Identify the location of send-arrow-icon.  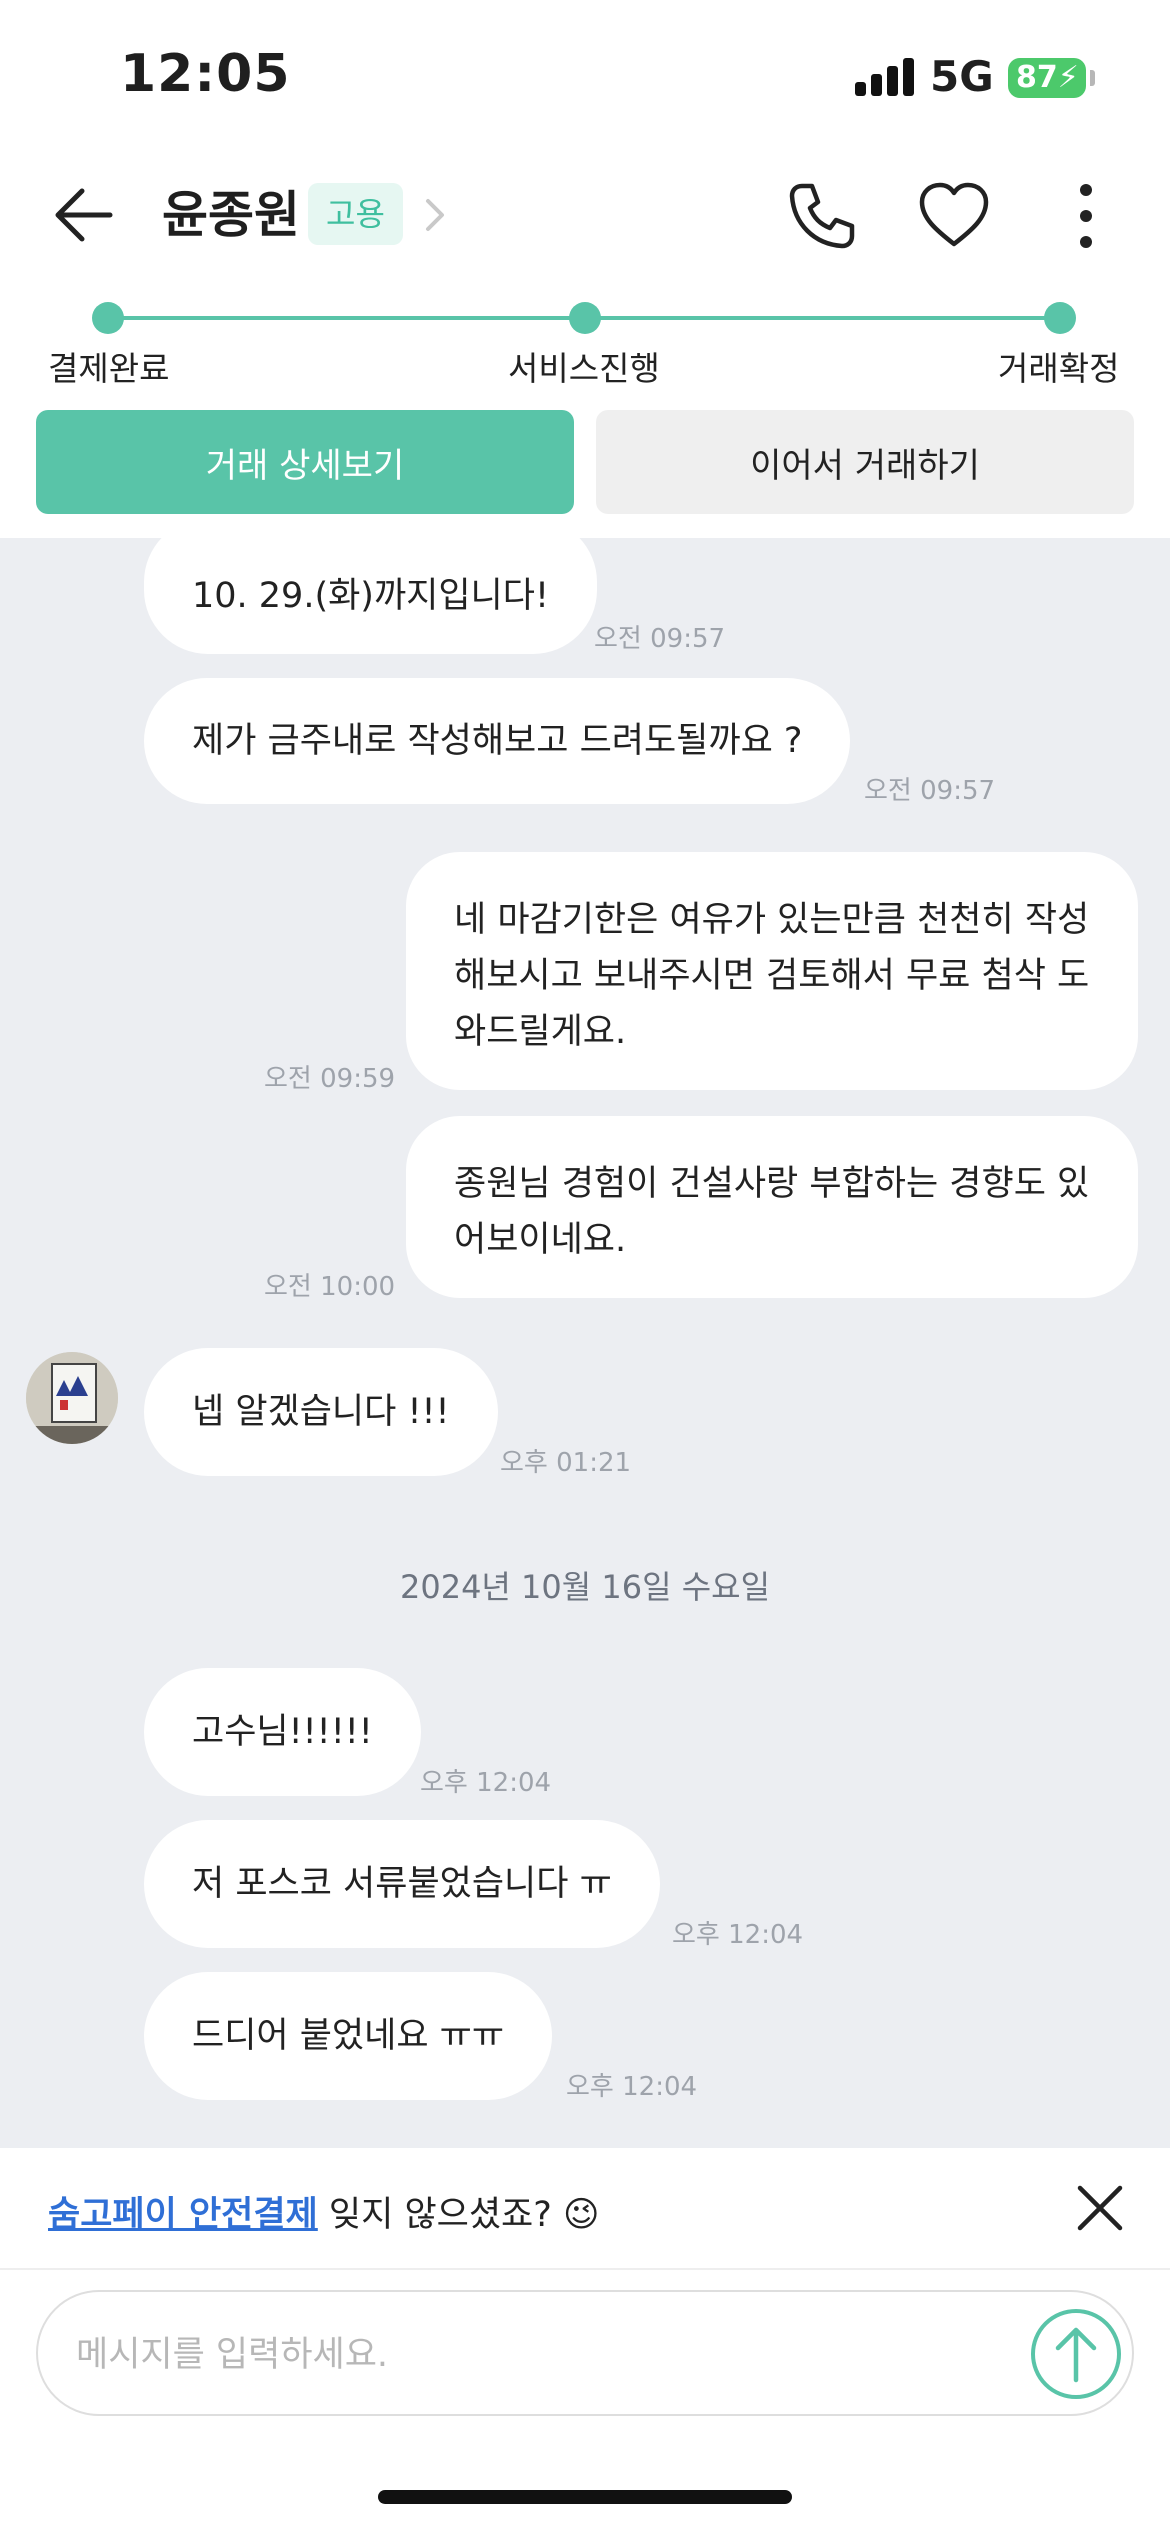
(1076, 2354).